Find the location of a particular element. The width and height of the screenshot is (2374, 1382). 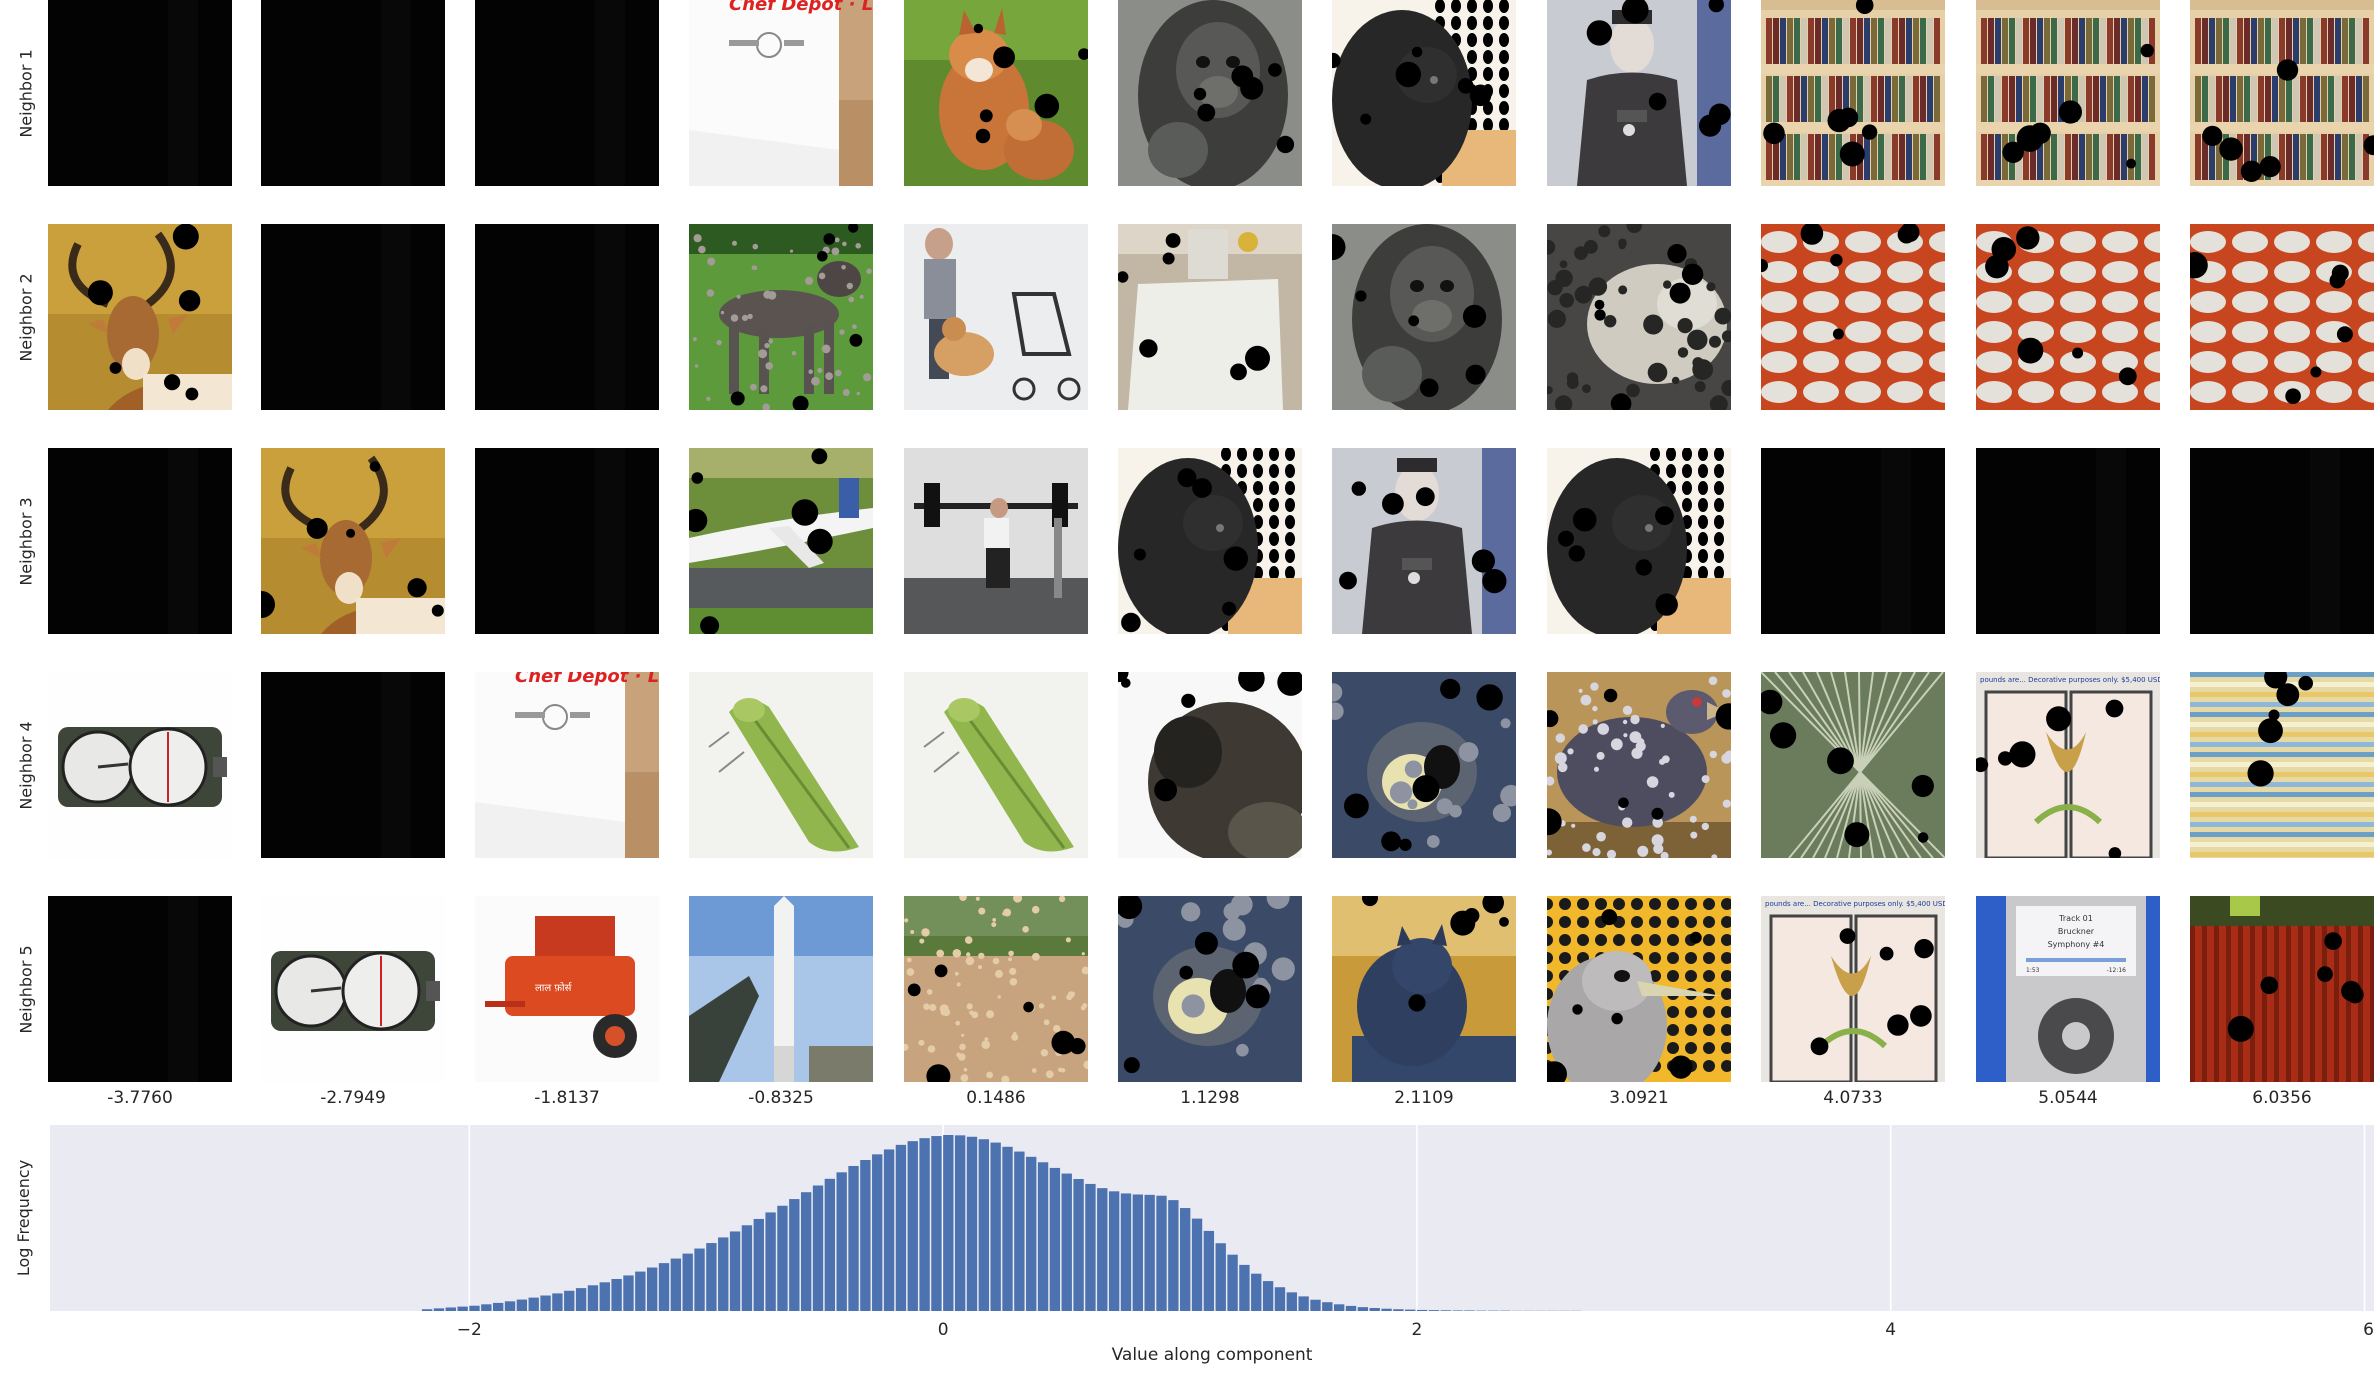

neighbor-tile-fox is located at coordinates (996, 93).